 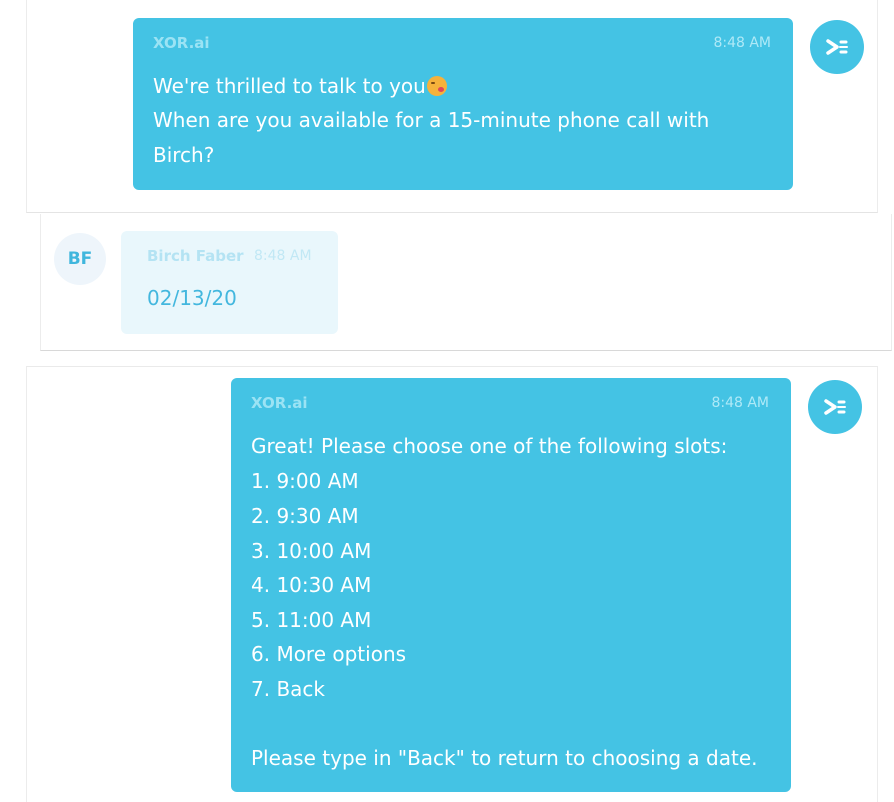 What do you see at coordinates (436, 86) in the screenshot?
I see `winking-kiss-emoji-icon` at bounding box center [436, 86].